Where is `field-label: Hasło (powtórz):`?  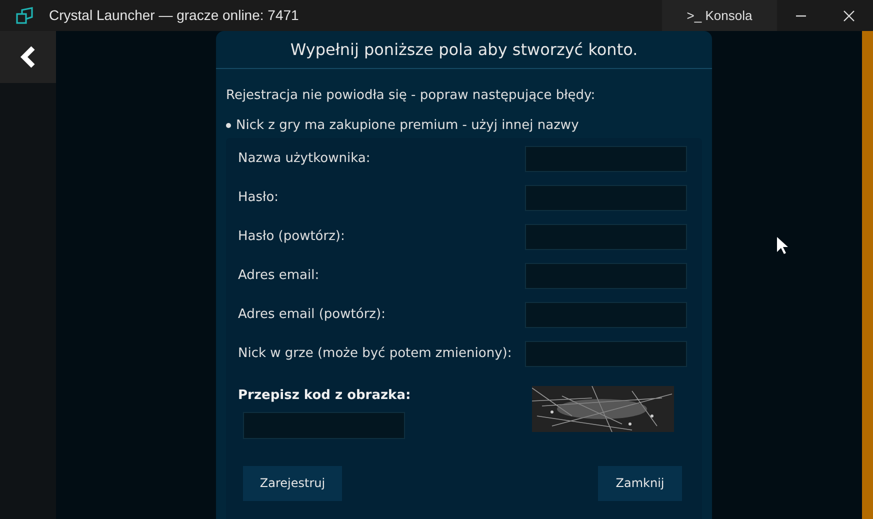
field-label: Hasło (powtórz): is located at coordinates (291, 237).